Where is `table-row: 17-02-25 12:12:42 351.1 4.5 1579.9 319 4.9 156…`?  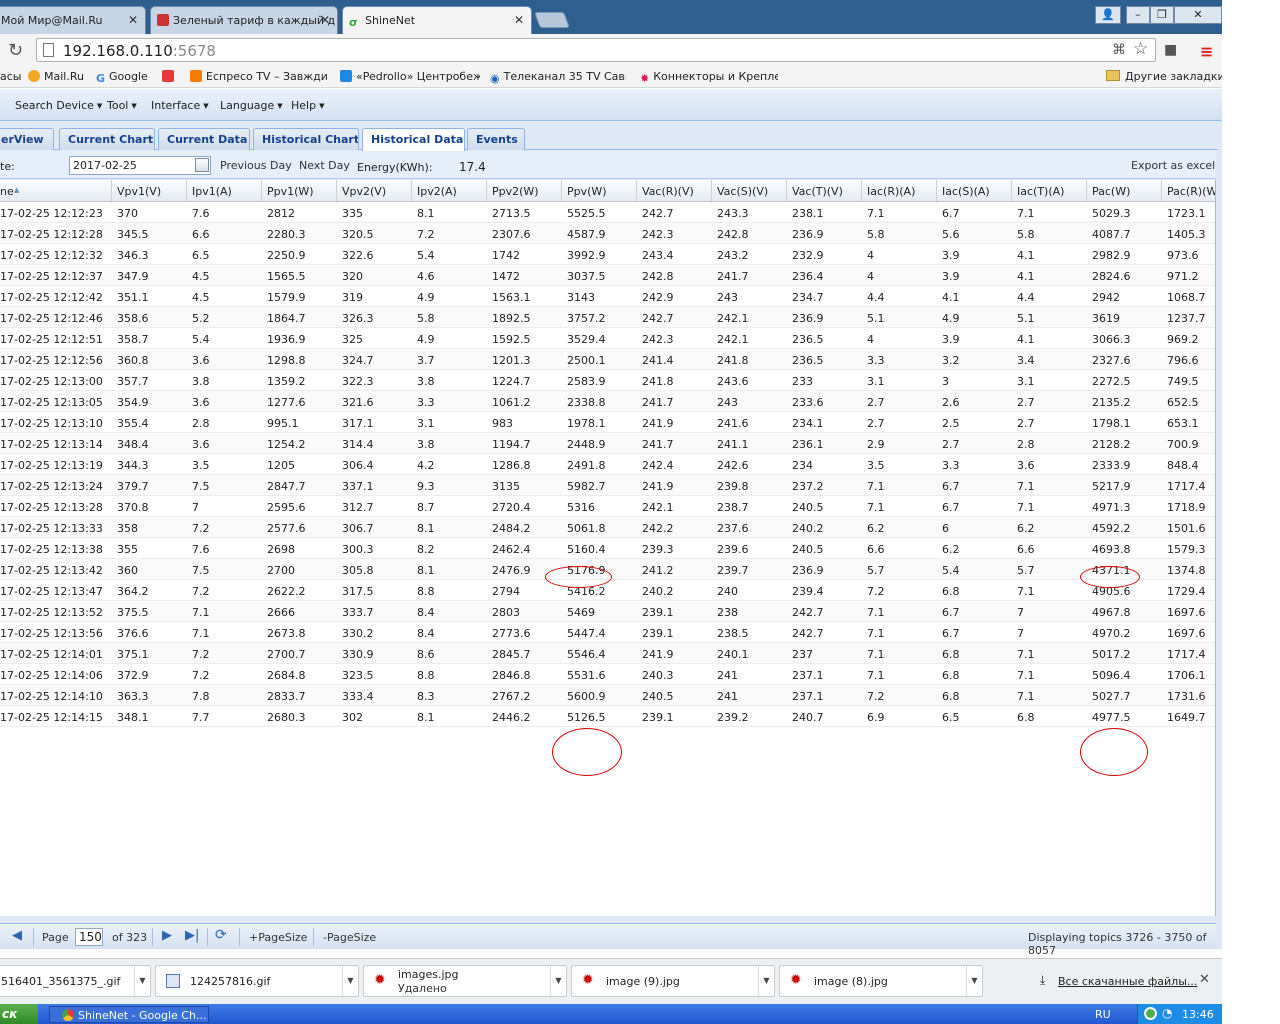 table-row: 17-02-25 12:12:42 351.1 4.5 1579.9 319 4.9 156… is located at coordinates (607, 296).